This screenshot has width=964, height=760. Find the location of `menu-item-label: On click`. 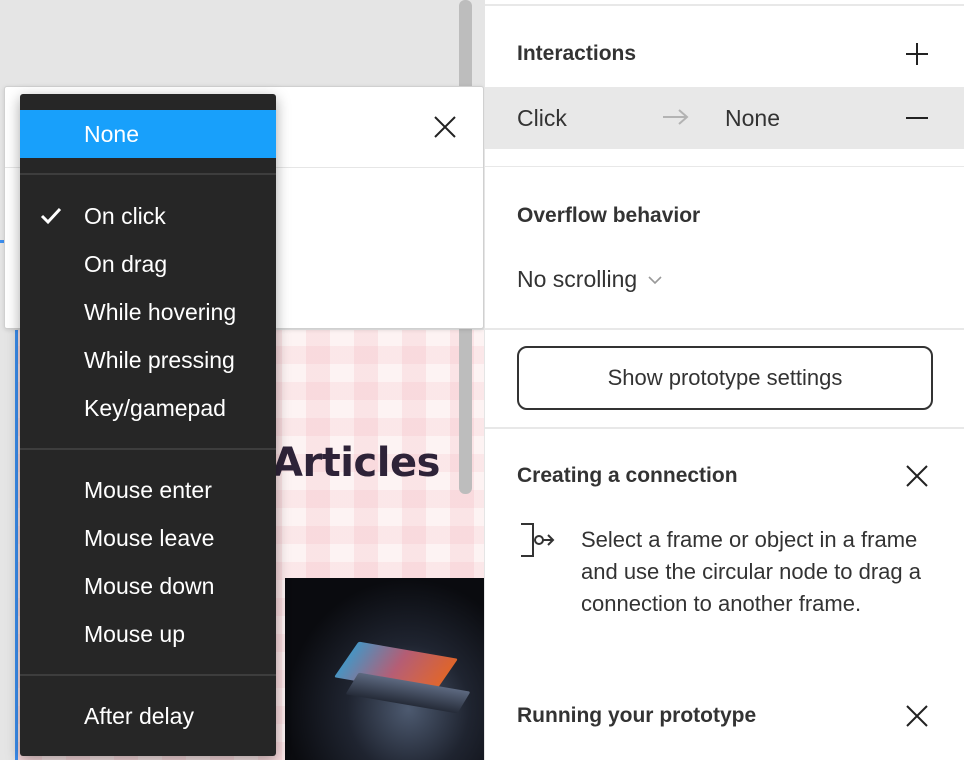

menu-item-label: On click is located at coordinates (125, 215).